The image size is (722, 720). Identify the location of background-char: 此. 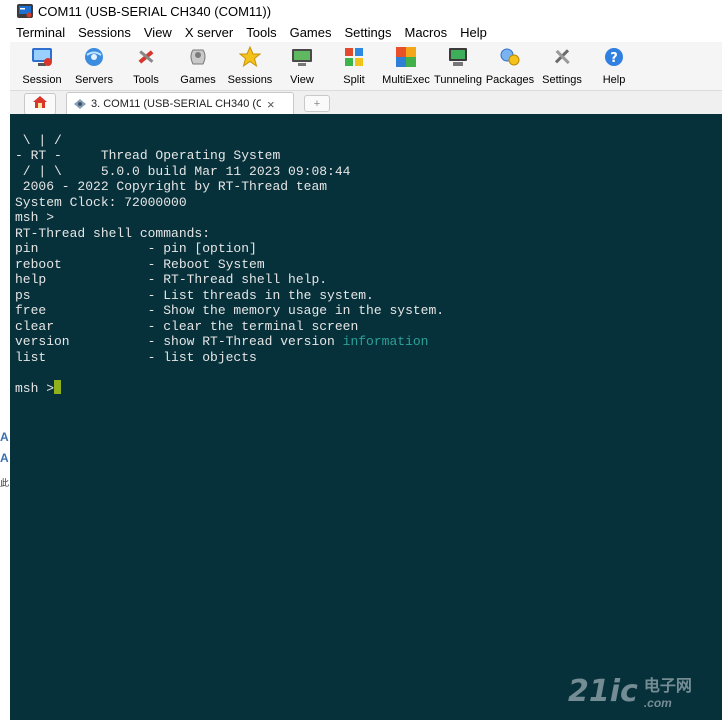
(5, 483).